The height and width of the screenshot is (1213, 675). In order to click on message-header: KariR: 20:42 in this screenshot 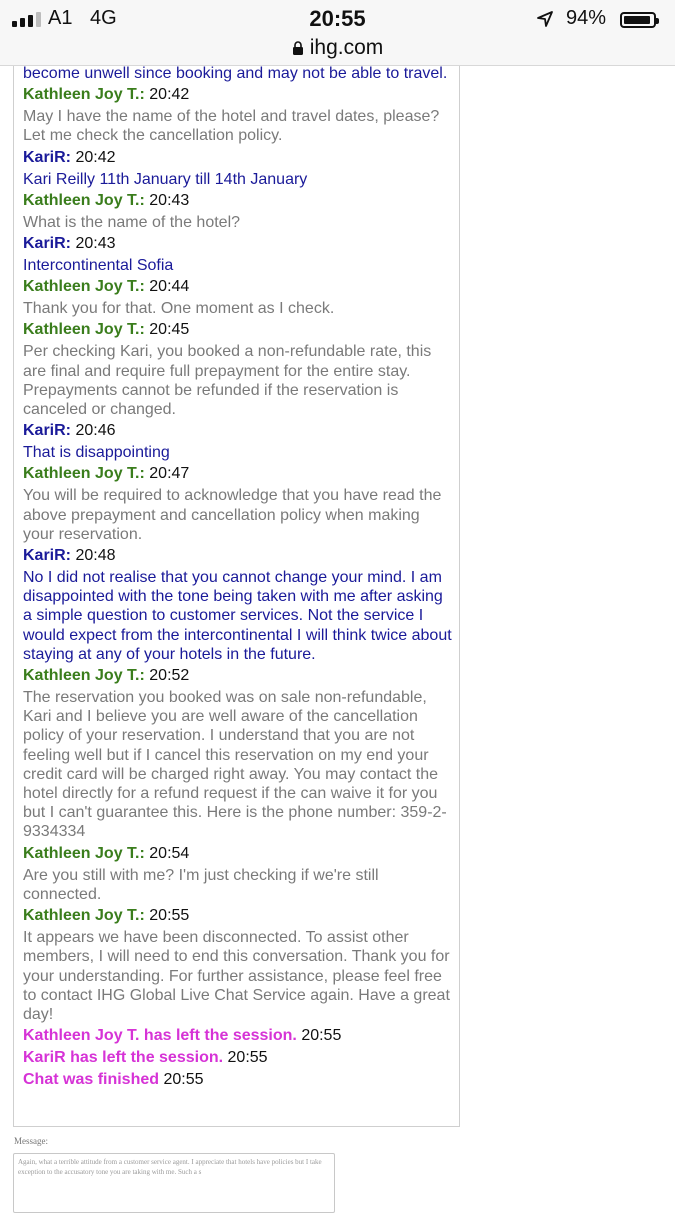, I will do `click(239, 158)`.